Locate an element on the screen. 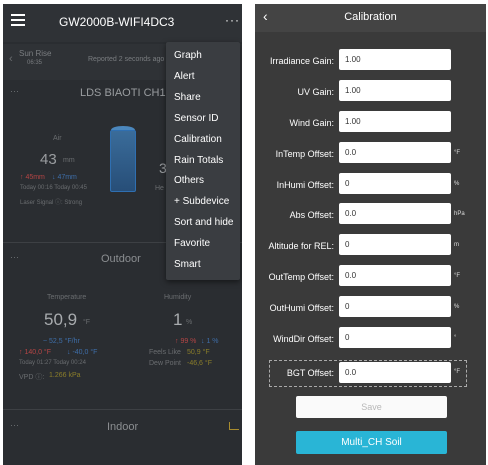 The height and width of the screenshot is (465, 488). humidity-unit: % is located at coordinates (189, 322).